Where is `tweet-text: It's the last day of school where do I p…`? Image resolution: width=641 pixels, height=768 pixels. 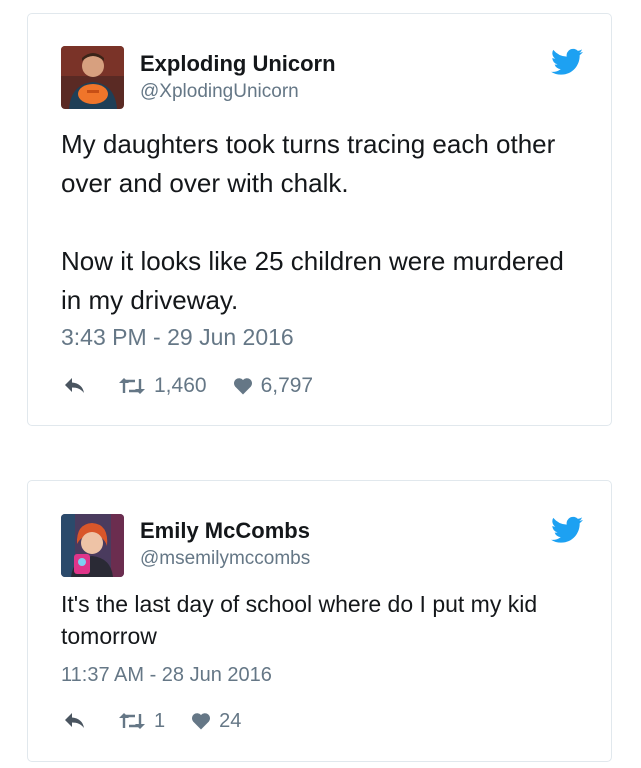
tweet-text: It's the last day of school where do I p… is located at coordinates (299, 620).